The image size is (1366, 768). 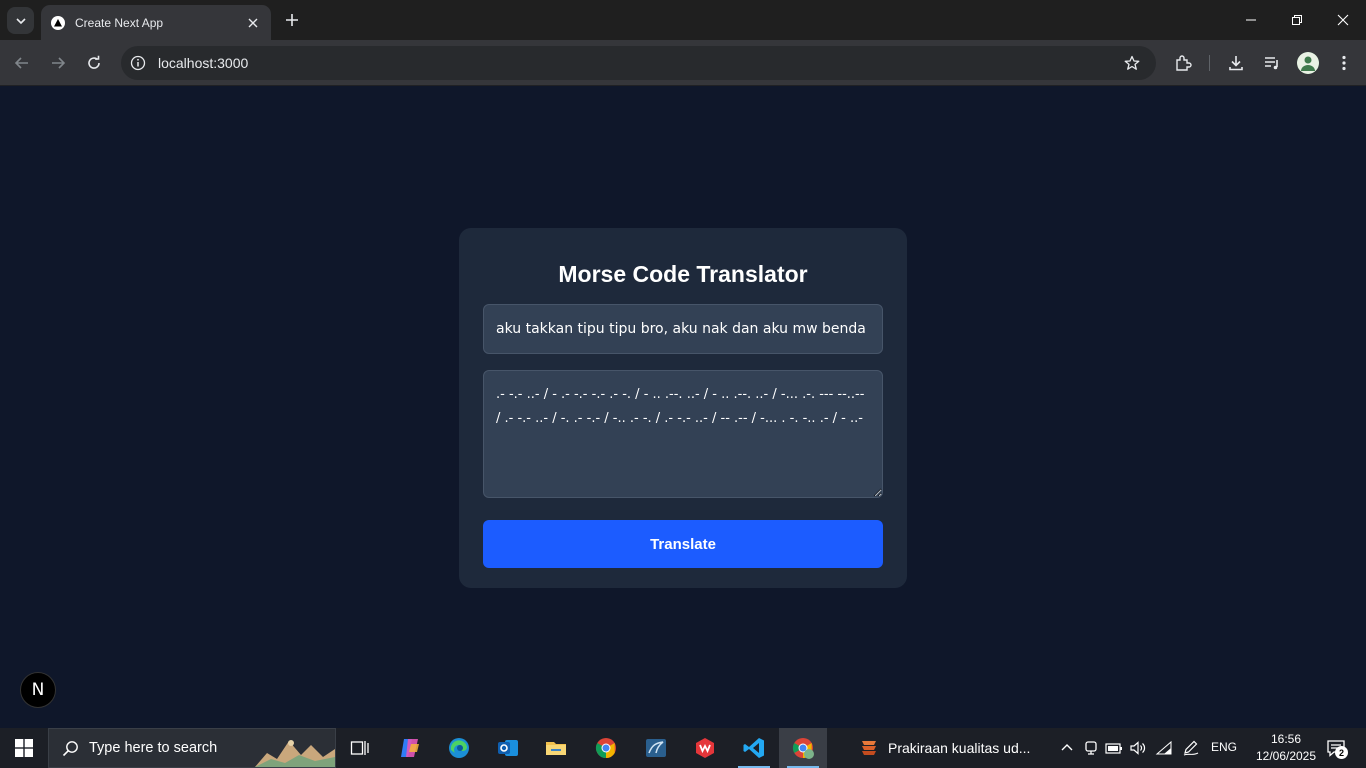 I want to click on address-bar: localhost:3000, so click(x=638, y=63).